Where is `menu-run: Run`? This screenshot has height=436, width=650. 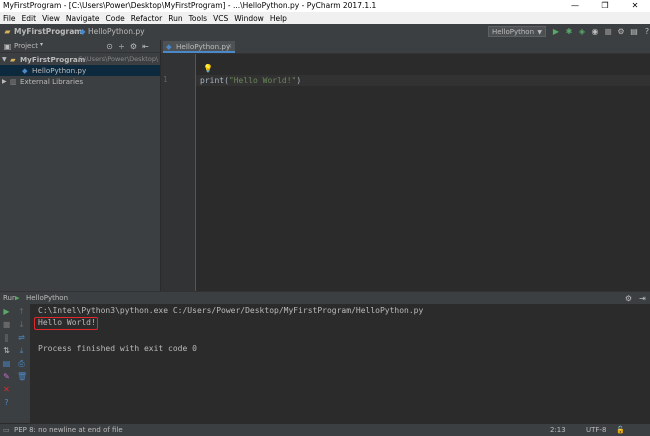
menu-run: Run is located at coordinates (175, 18).